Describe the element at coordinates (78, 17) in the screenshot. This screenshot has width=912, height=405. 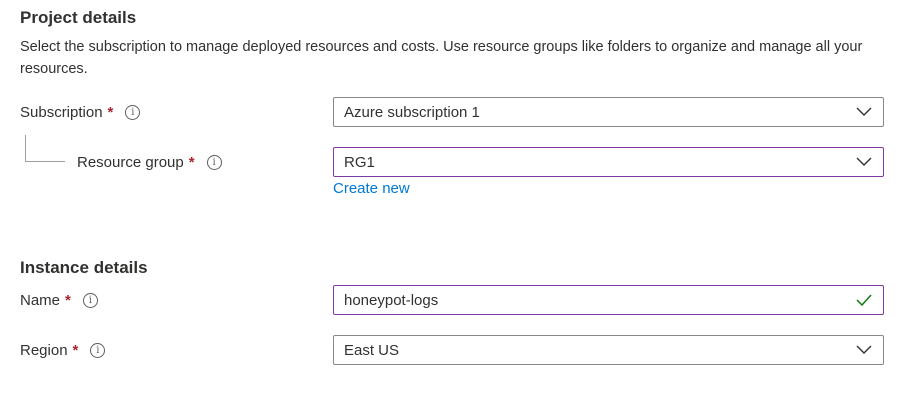
I see `project-details-heading: Project details` at that location.